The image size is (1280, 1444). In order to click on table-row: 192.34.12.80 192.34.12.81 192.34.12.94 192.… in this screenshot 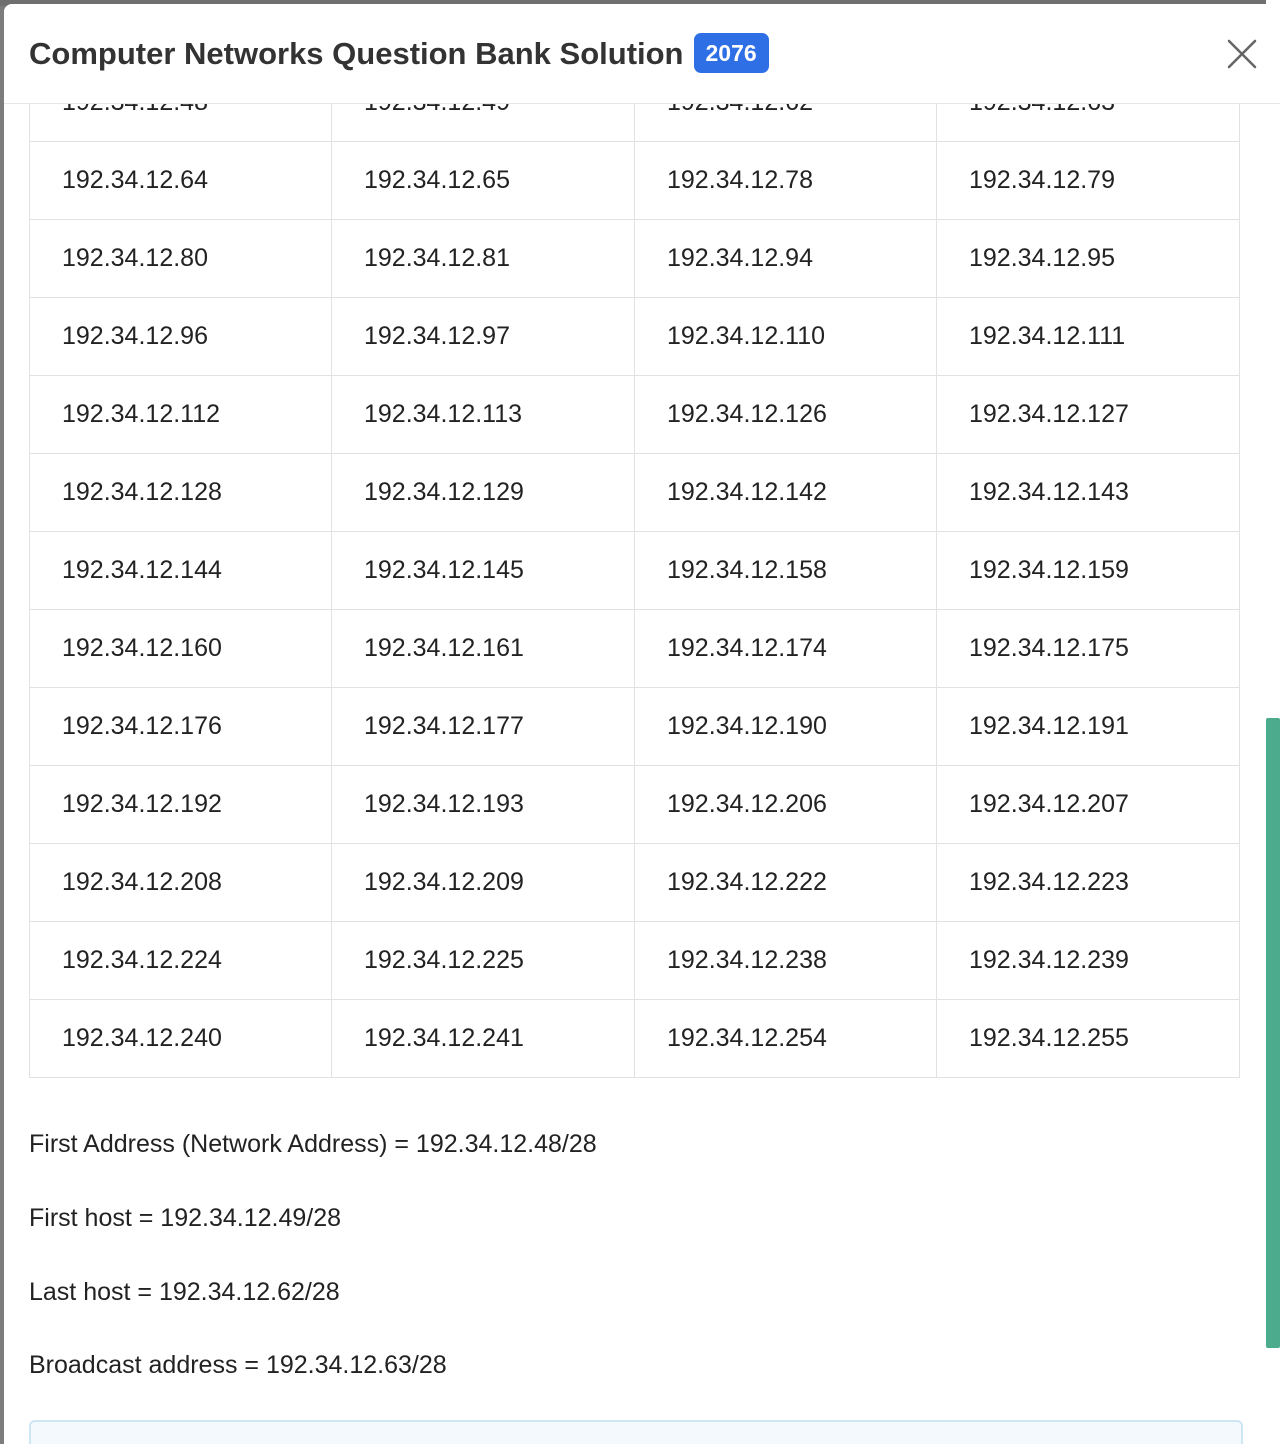, I will do `click(634, 258)`.